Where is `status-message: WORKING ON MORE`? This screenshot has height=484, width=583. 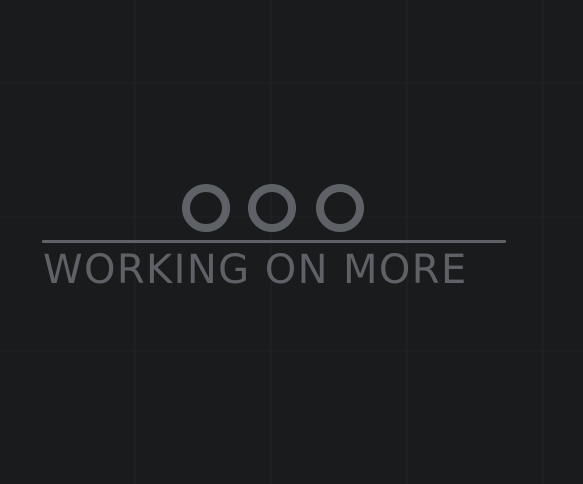
status-message: WORKING ON MORE is located at coordinates (255, 270).